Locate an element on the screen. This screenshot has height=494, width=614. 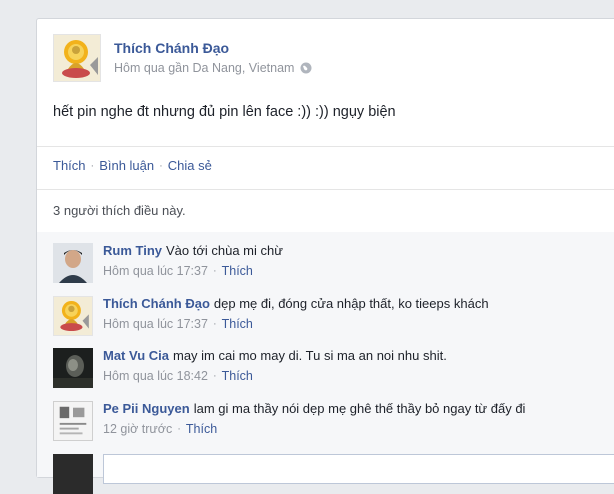
comment-time: 12 giờ trước is located at coordinates (137, 429).